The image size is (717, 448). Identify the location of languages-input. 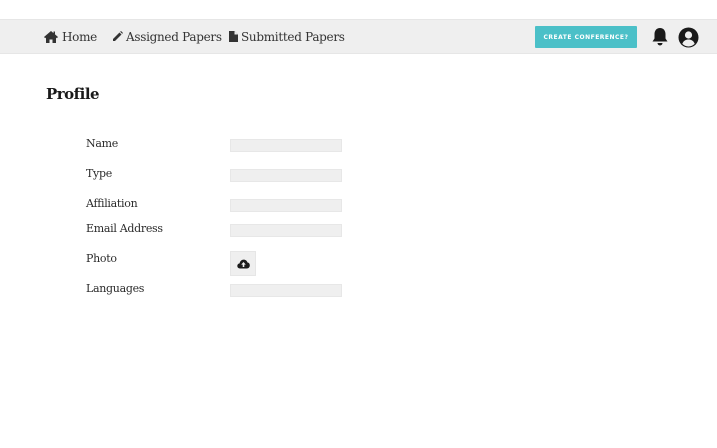
(286, 290).